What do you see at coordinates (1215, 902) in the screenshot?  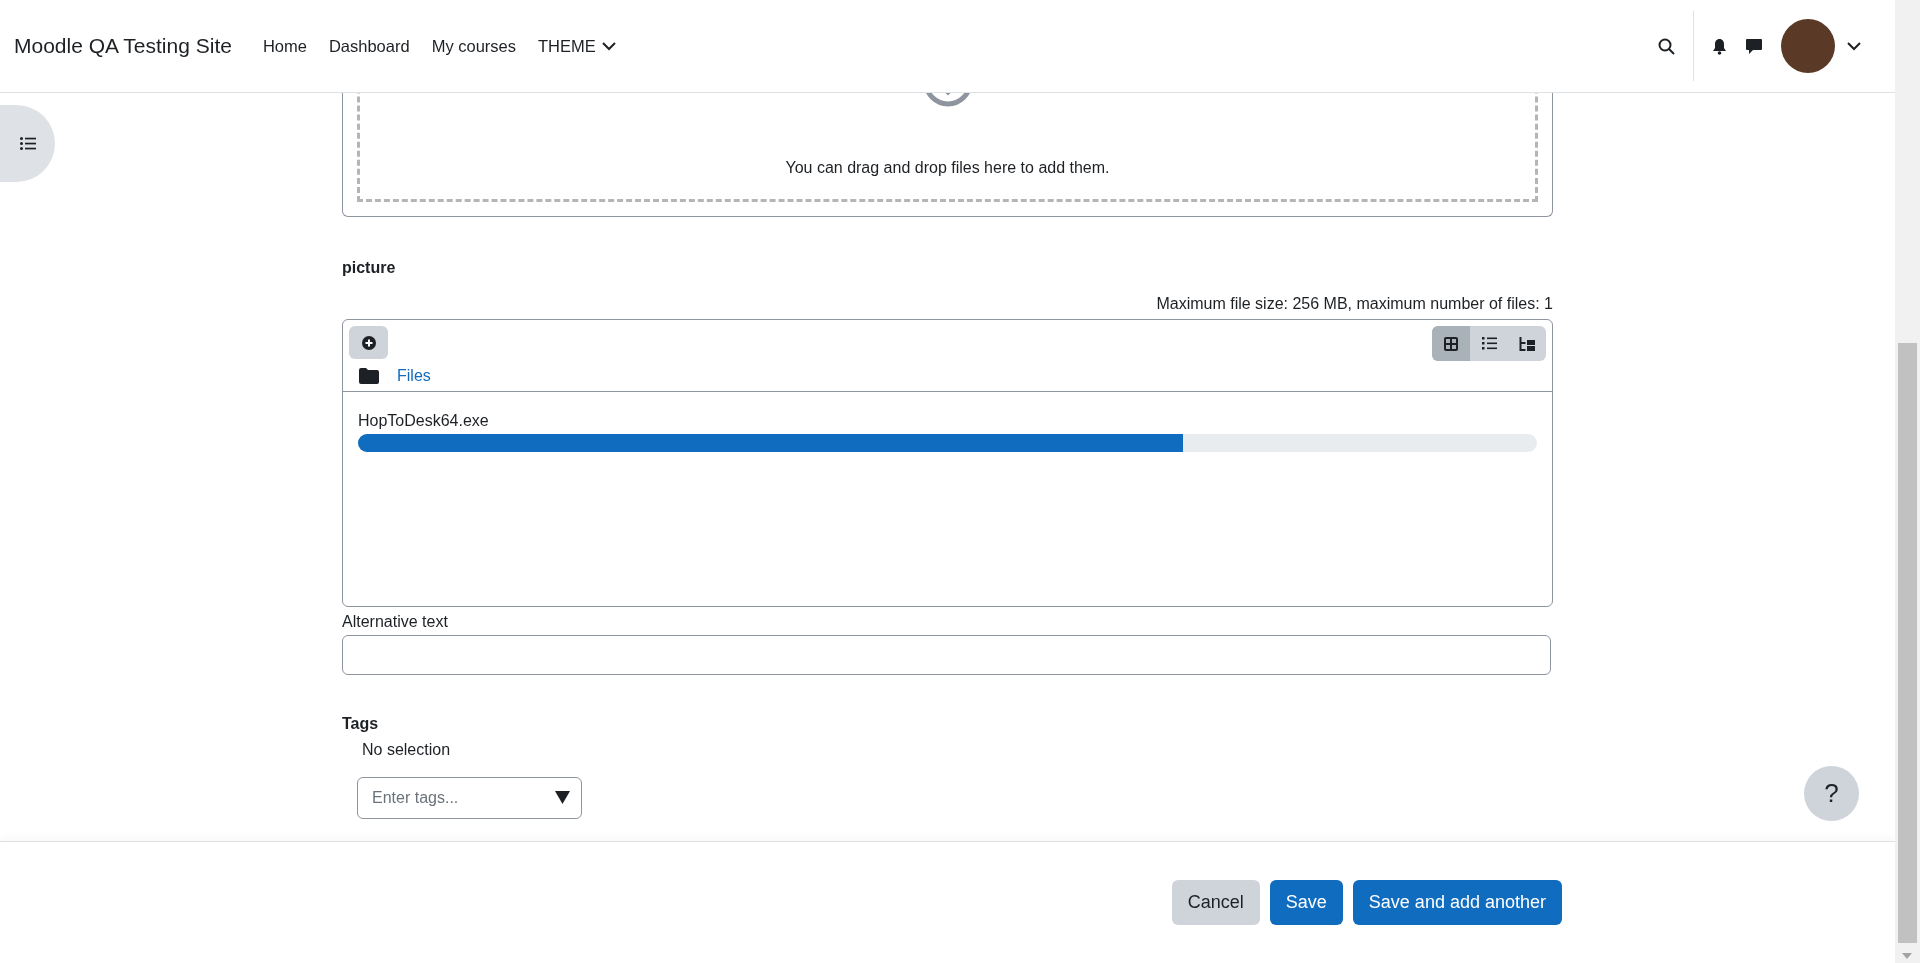 I see `cancel-button: Cancel` at bounding box center [1215, 902].